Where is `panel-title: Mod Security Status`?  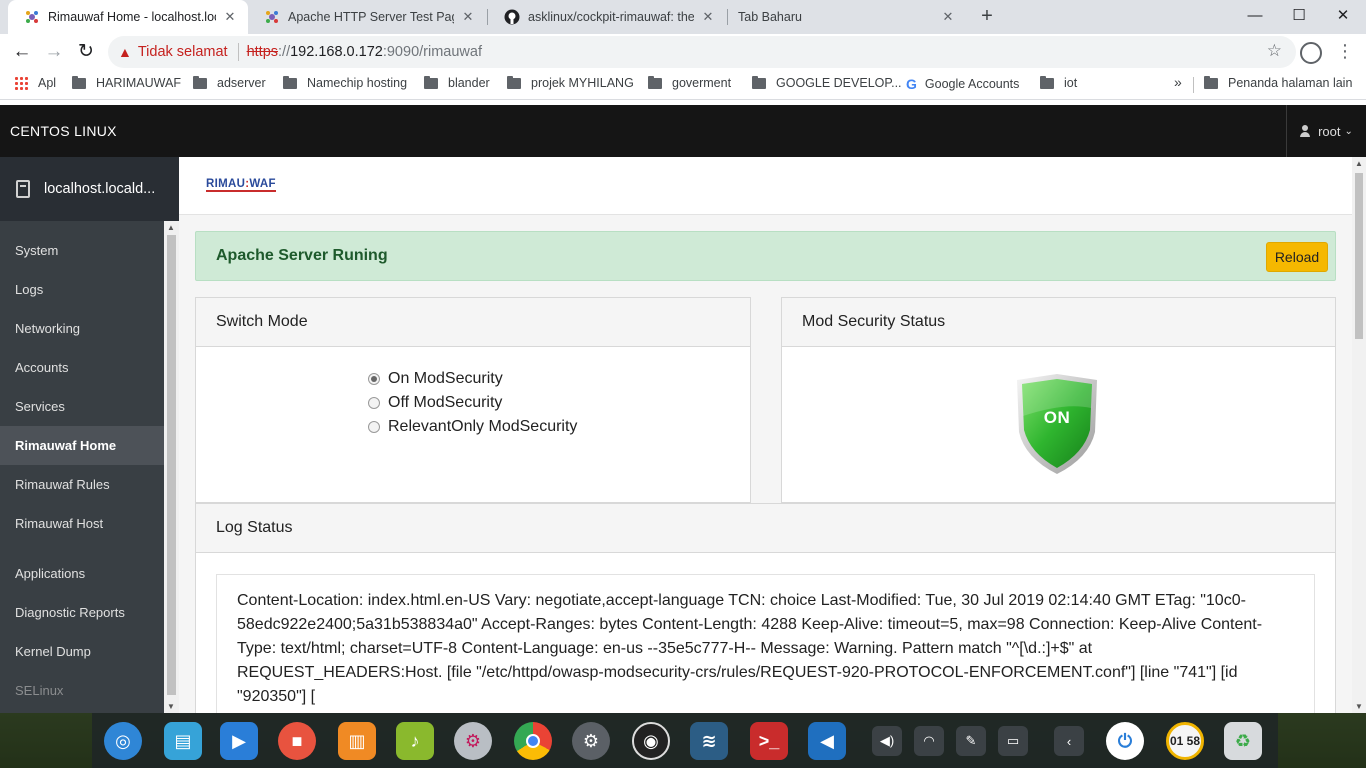
panel-title: Mod Security Status is located at coordinates (874, 321).